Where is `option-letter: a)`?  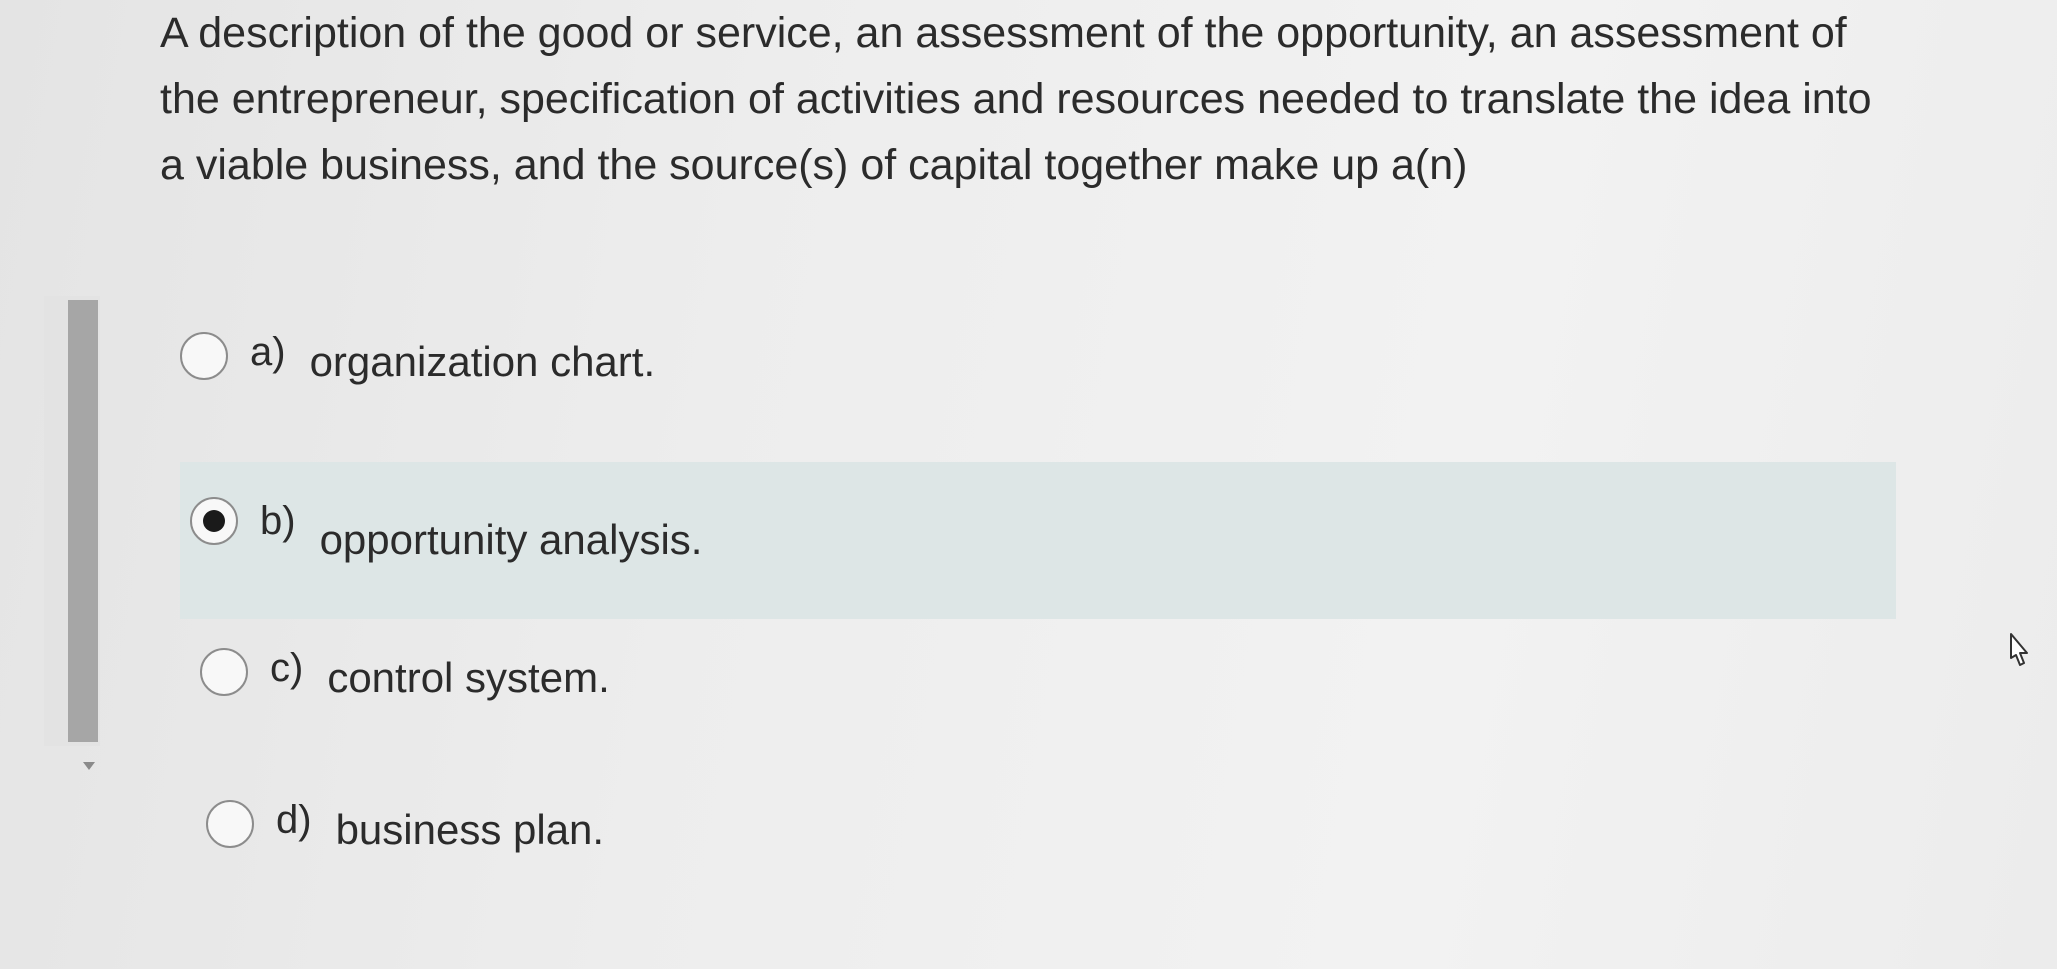 option-letter: a) is located at coordinates (268, 351).